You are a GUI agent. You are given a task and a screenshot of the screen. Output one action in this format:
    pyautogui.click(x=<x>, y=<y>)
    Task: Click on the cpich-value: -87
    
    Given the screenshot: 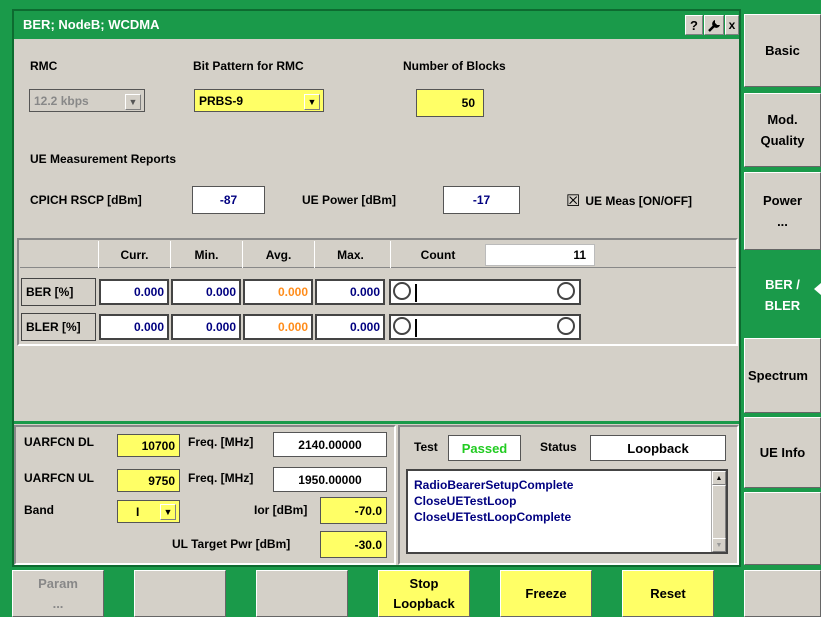 What is the action you would take?
    pyautogui.click(x=228, y=200)
    